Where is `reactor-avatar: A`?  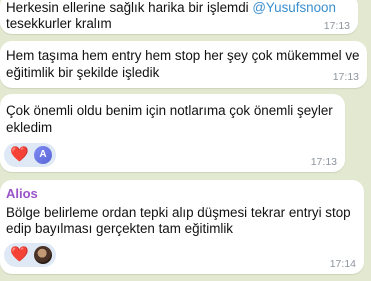 reactor-avatar: A is located at coordinates (43, 155).